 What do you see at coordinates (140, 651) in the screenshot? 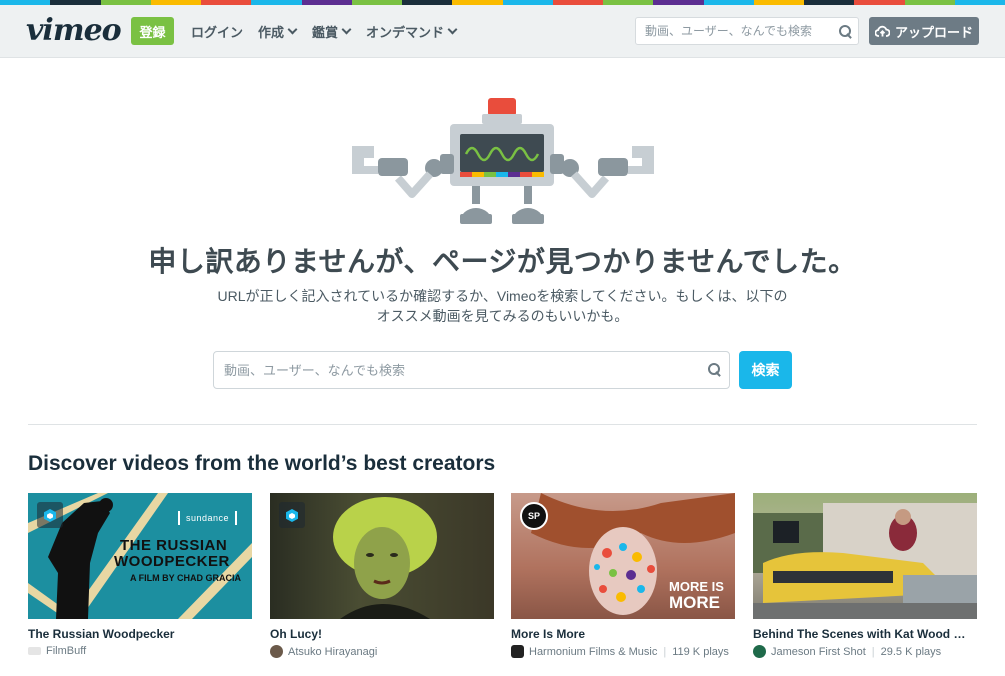
I see `video-meta: FilmBuff` at bounding box center [140, 651].